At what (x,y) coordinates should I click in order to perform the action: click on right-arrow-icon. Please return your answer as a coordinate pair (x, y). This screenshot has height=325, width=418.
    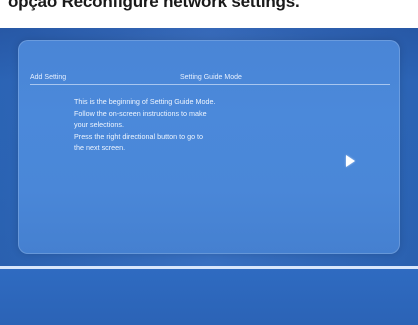
    Looking at the image, I should click on (350, 161).